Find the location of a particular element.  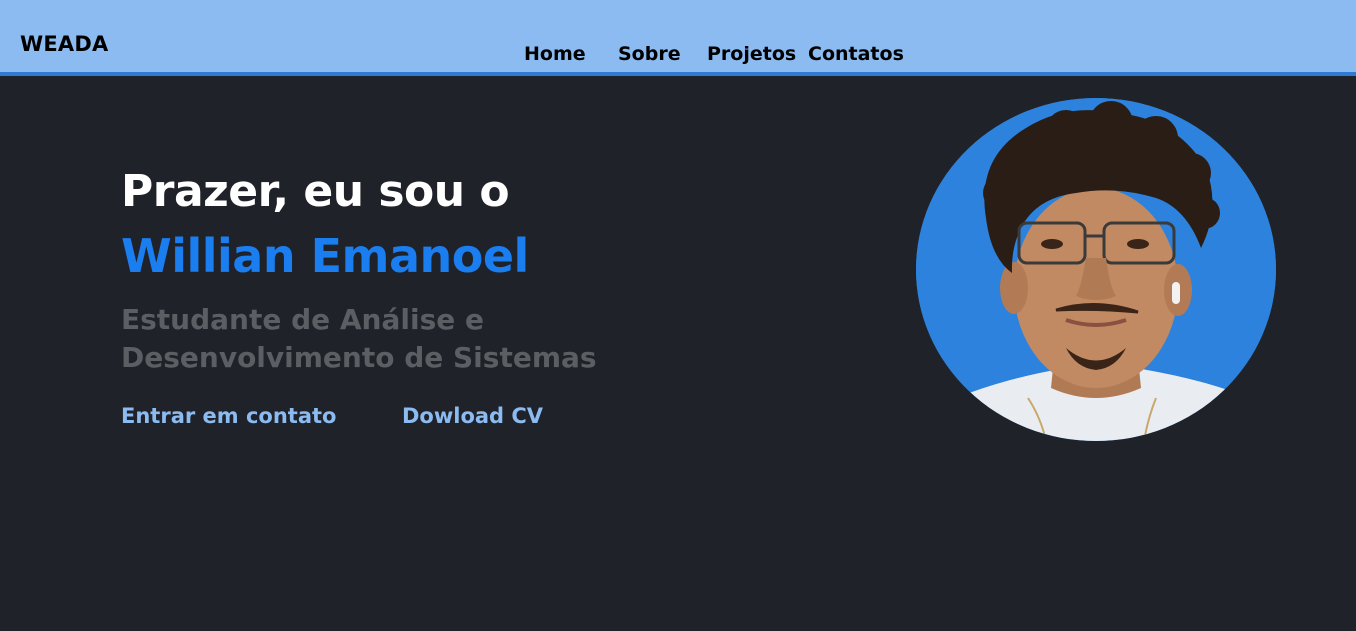

nav-link-sobre: Sobre is located at coordinates (649, 54).